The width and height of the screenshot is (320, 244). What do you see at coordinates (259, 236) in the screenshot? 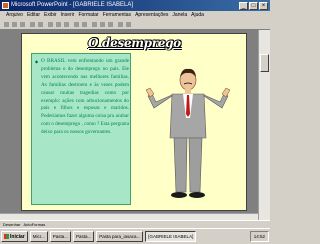
I see `system-tray-clock: 14:52` at bounding box center [259, 236].